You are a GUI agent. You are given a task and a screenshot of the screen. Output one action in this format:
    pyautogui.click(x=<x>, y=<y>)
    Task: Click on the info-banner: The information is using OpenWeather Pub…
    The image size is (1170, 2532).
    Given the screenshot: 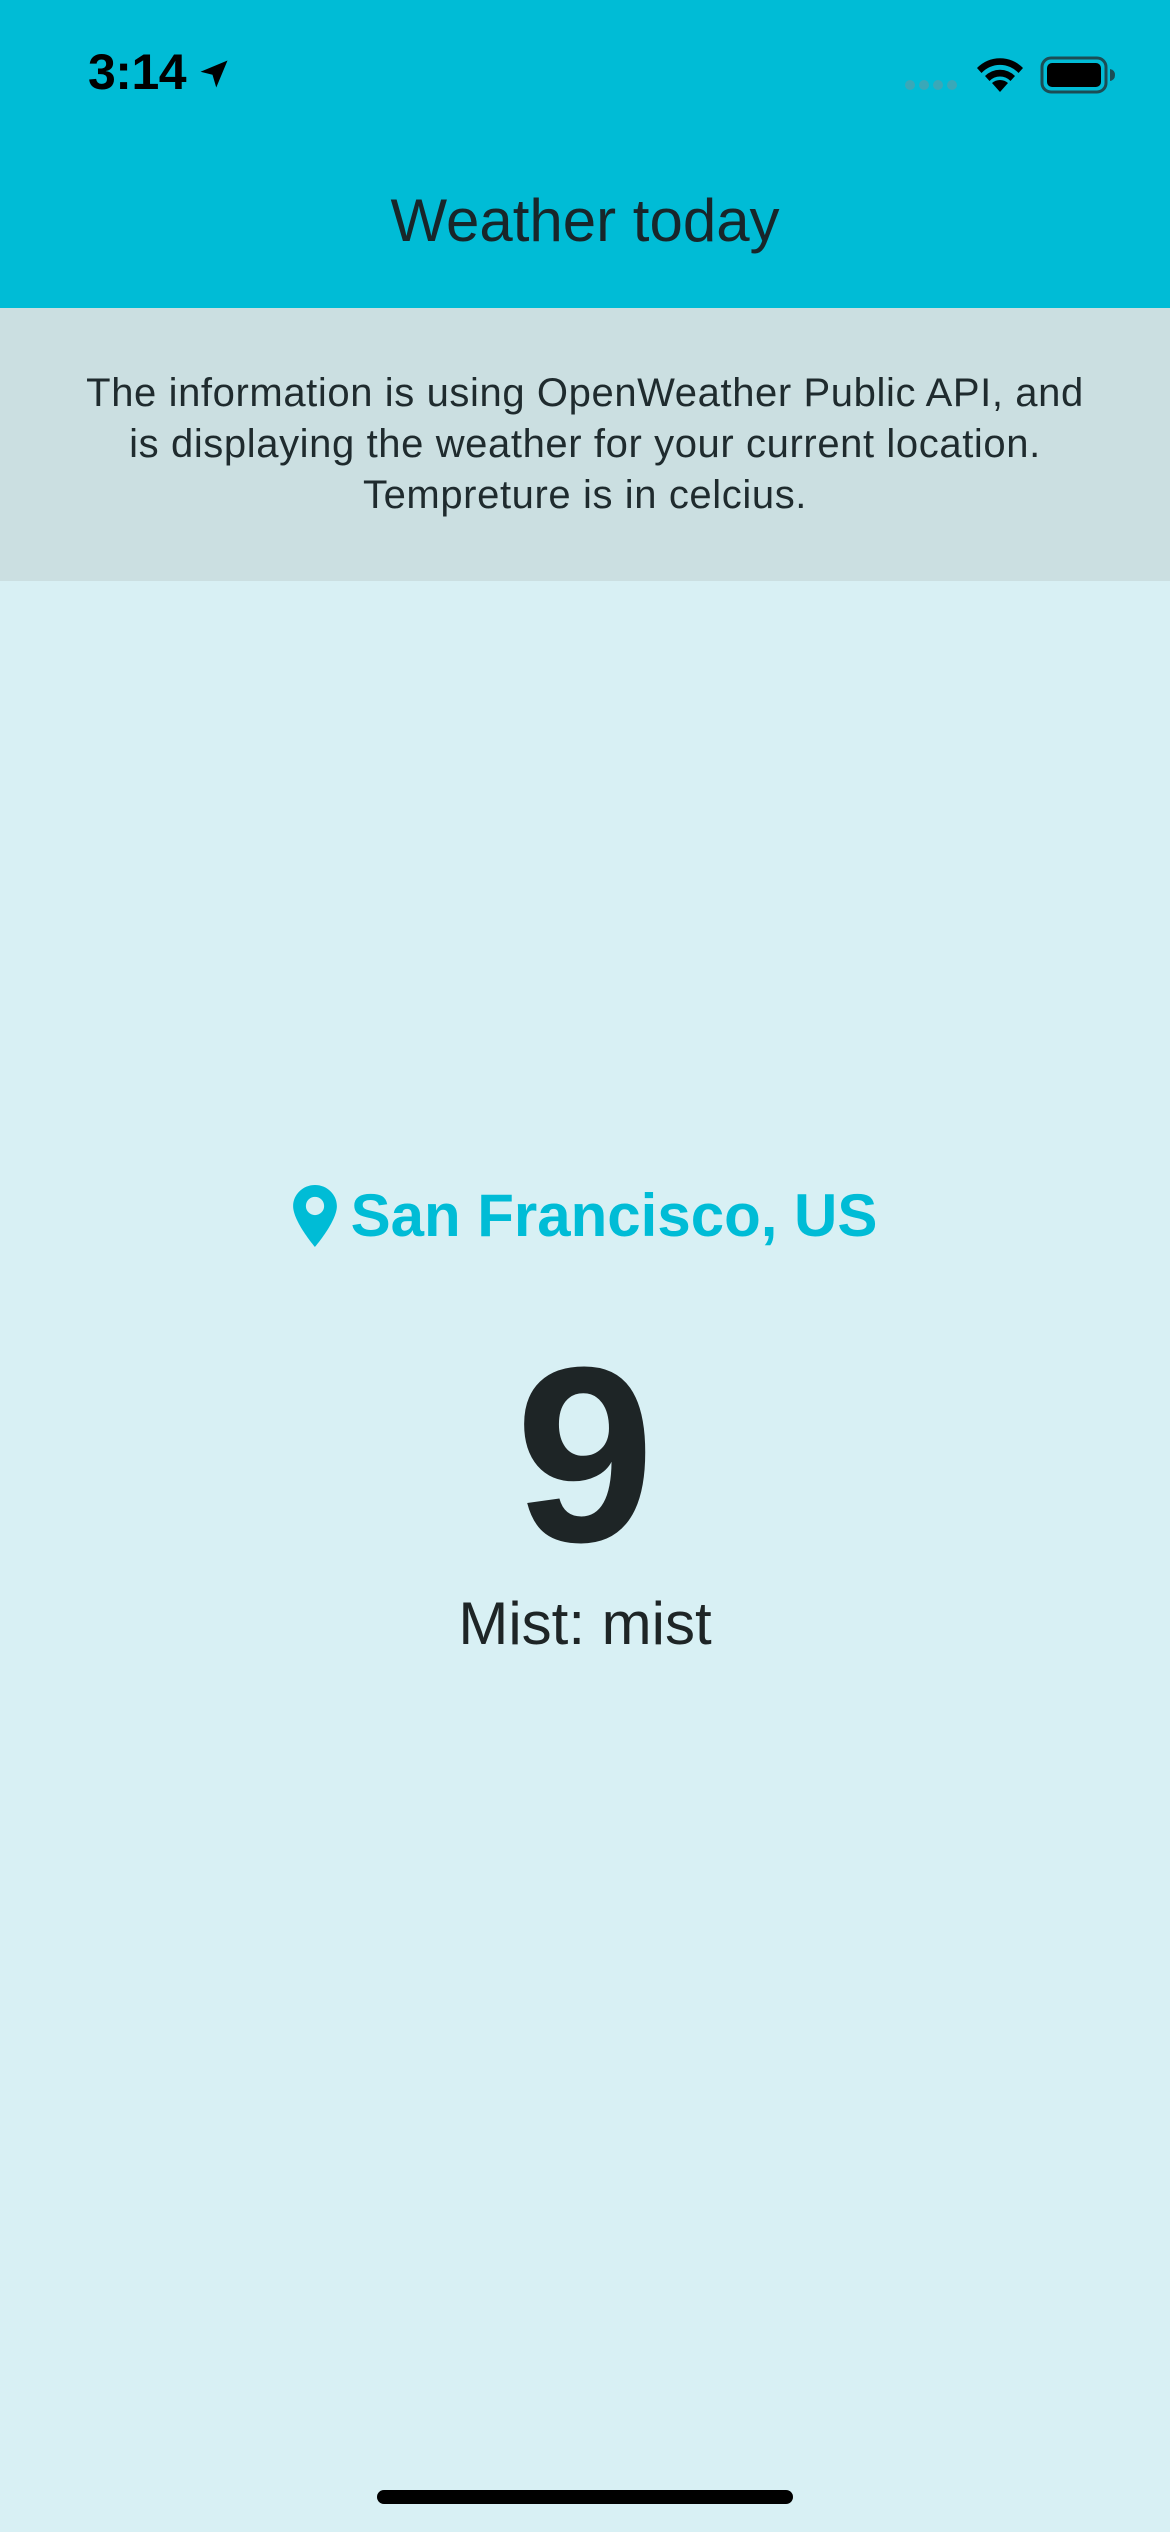 What is the action you would take?
    pyautogui.click(x=585, y=444)
    